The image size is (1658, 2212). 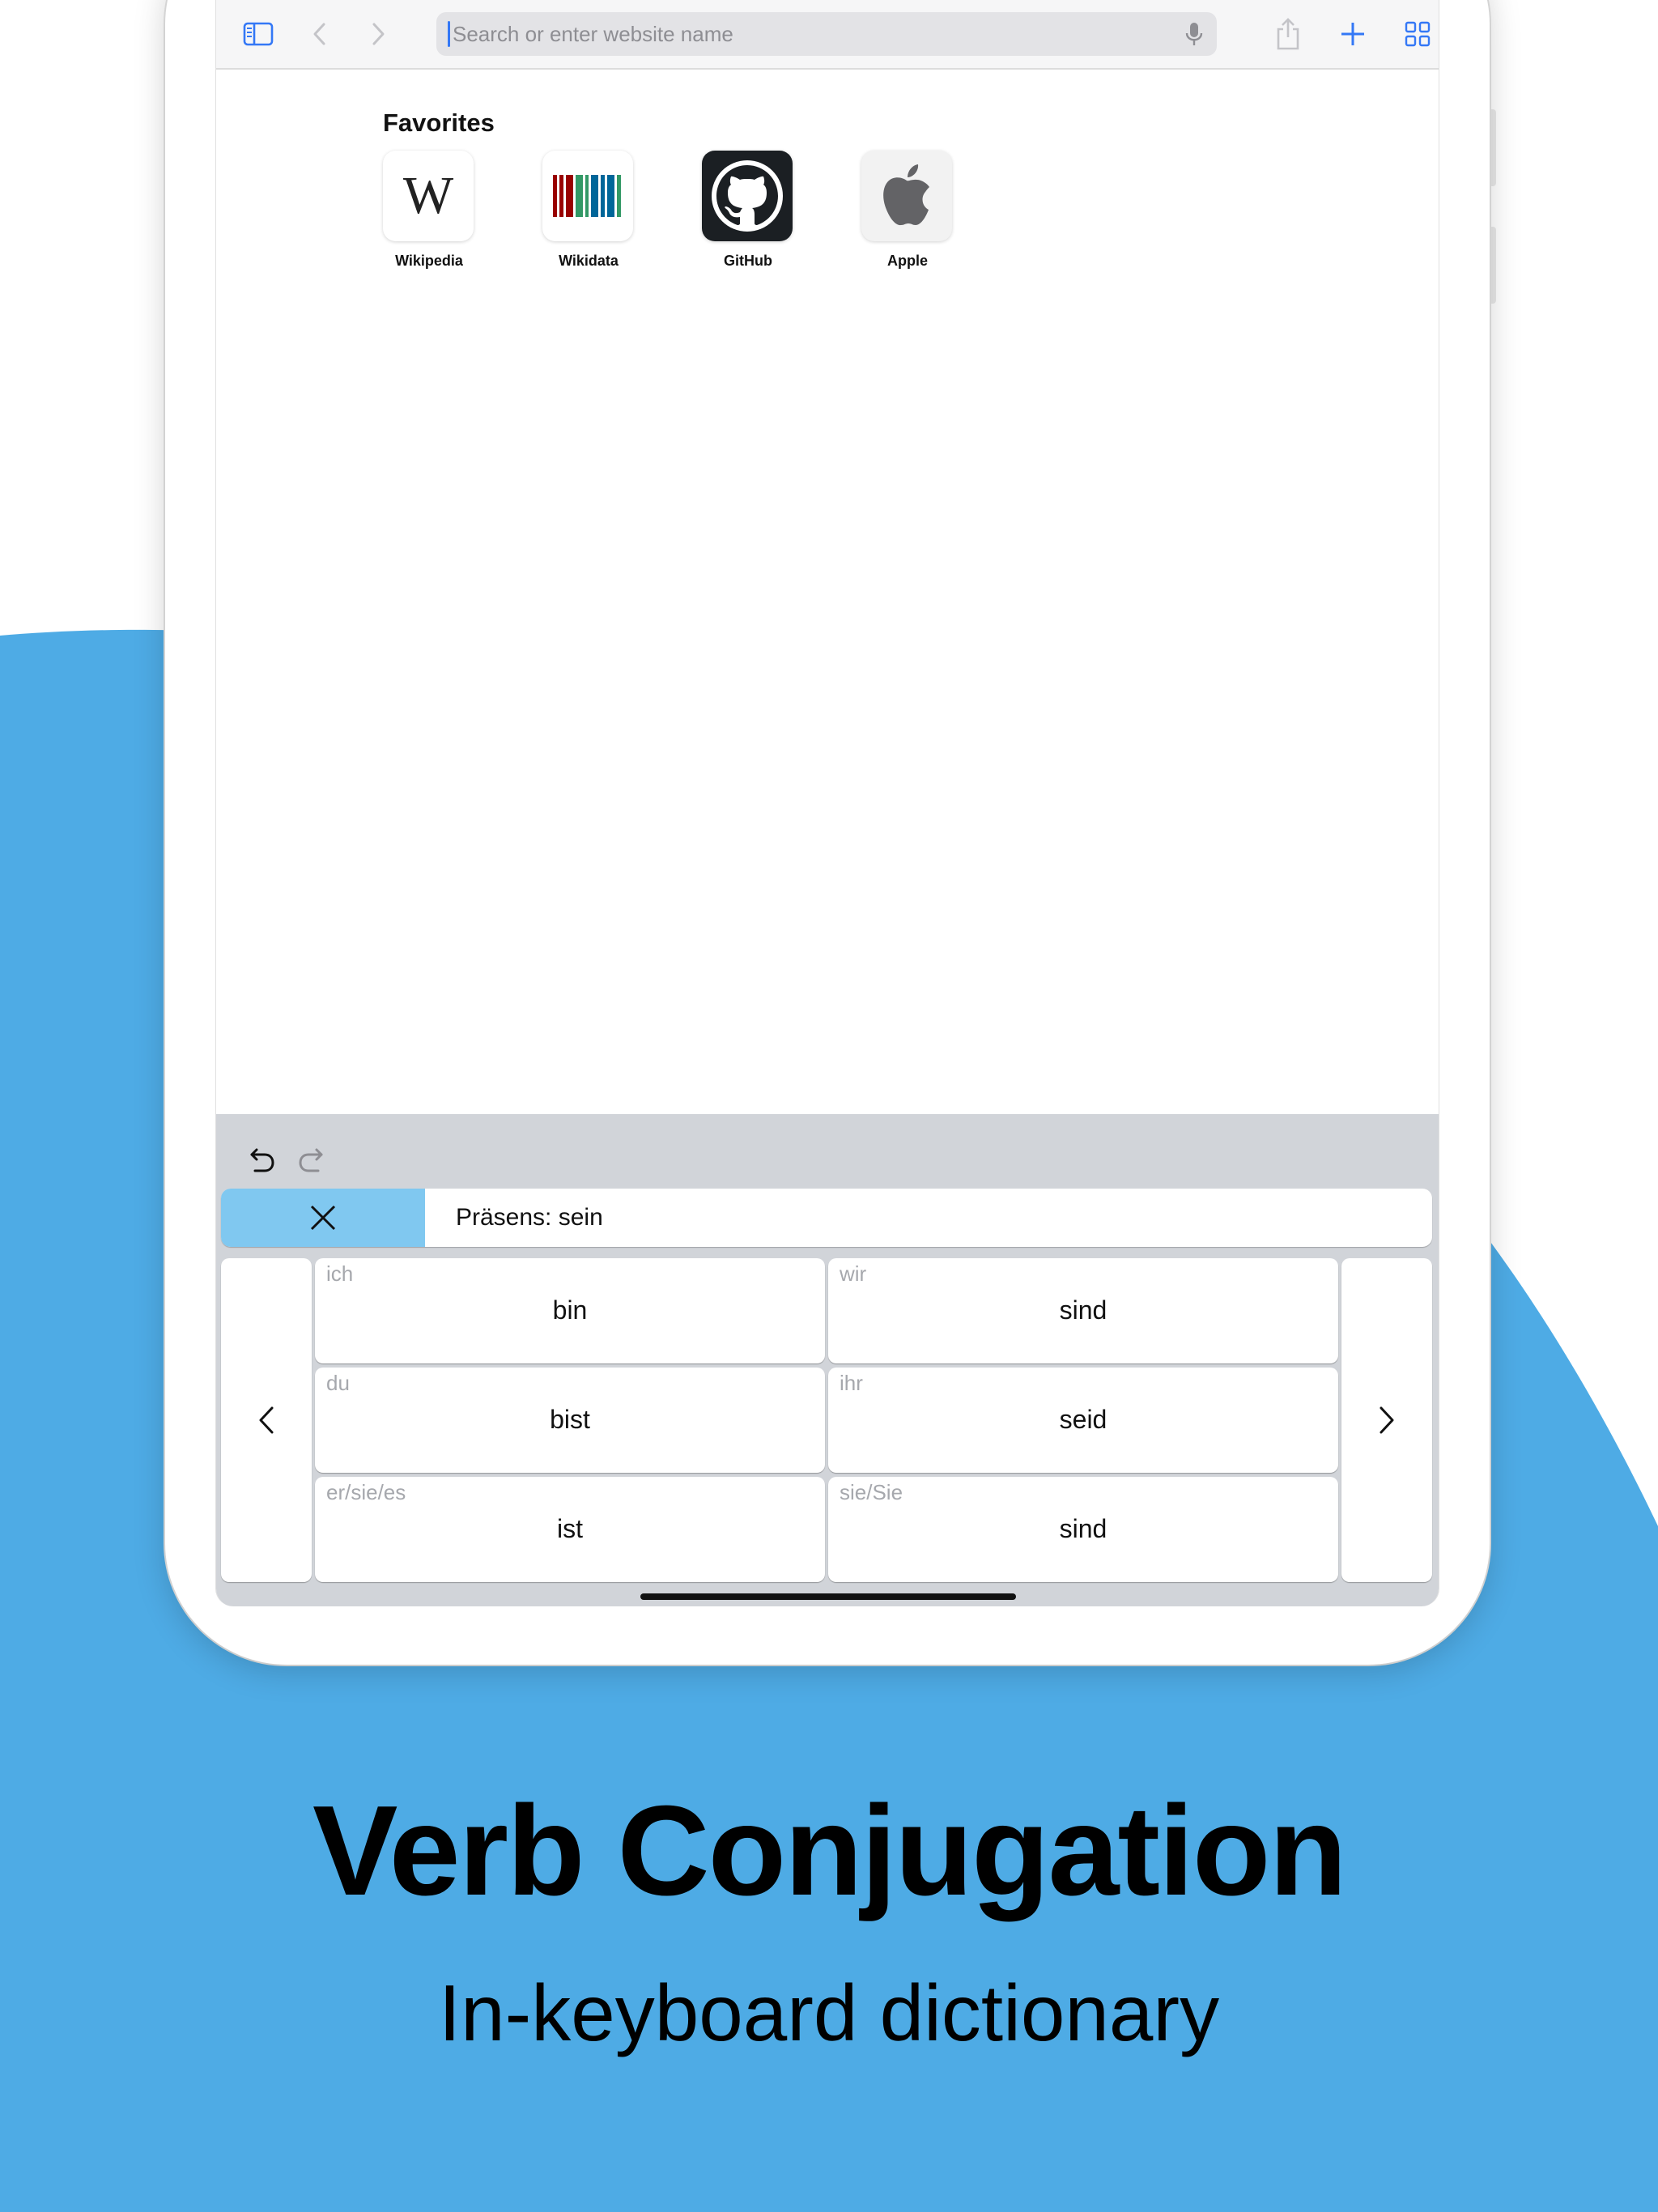 What do you see at coordinates (589, 261) in the screenshot?
I see `favorite-label: Wikidata` at bounding box center [589, 261].